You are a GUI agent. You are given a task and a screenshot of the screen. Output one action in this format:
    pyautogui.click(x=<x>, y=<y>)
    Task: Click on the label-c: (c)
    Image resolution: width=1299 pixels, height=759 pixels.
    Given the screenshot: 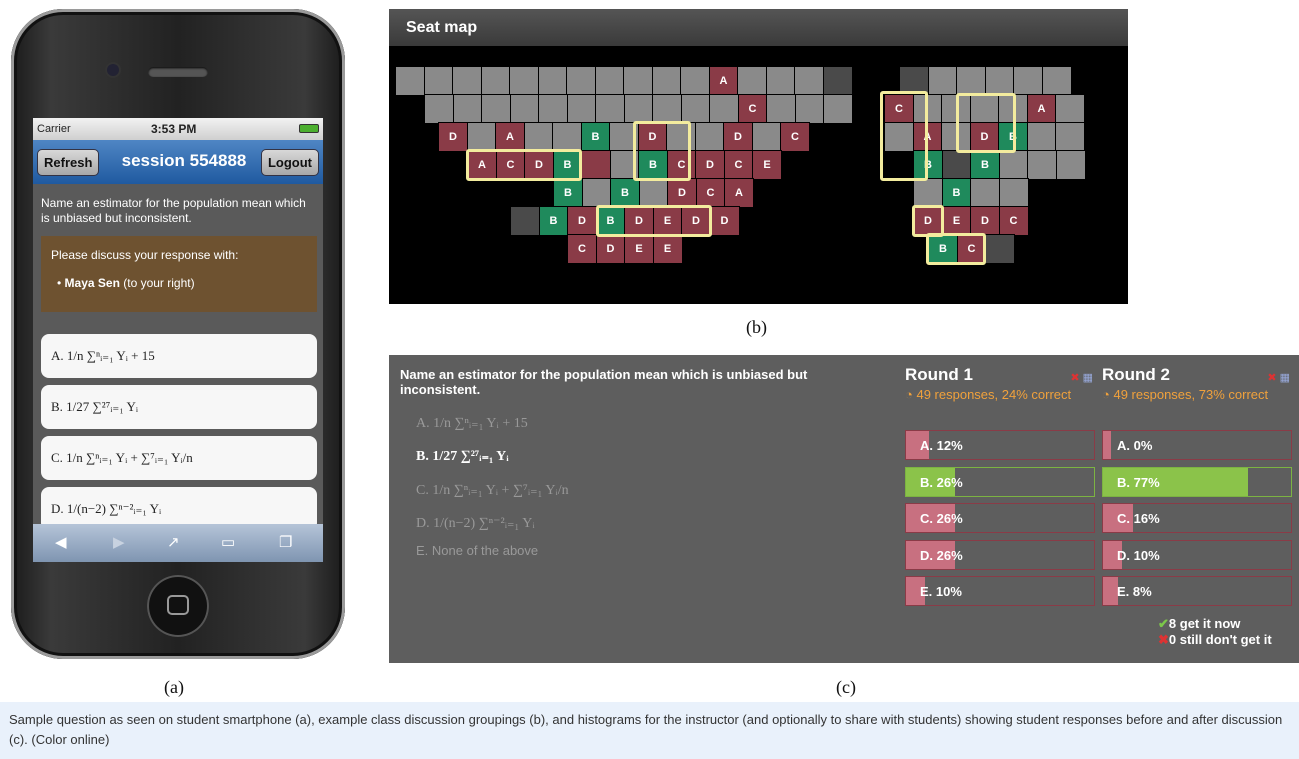 What is the action you would take?
    pyautogui.click(x=846, y=687)
    